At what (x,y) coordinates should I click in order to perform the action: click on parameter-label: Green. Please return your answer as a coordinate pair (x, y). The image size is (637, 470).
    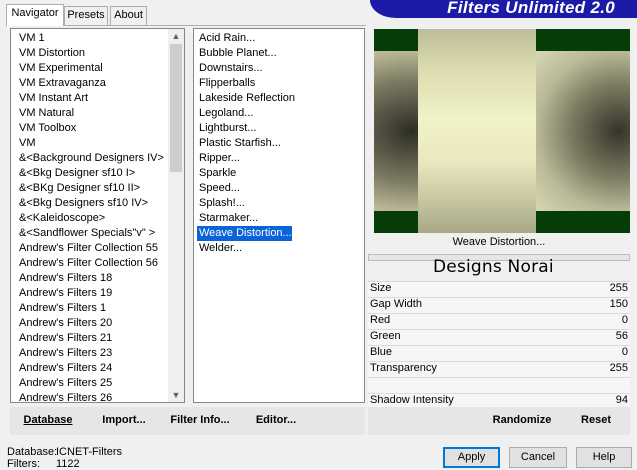
    Looking at the image, I should click on (385, 336).